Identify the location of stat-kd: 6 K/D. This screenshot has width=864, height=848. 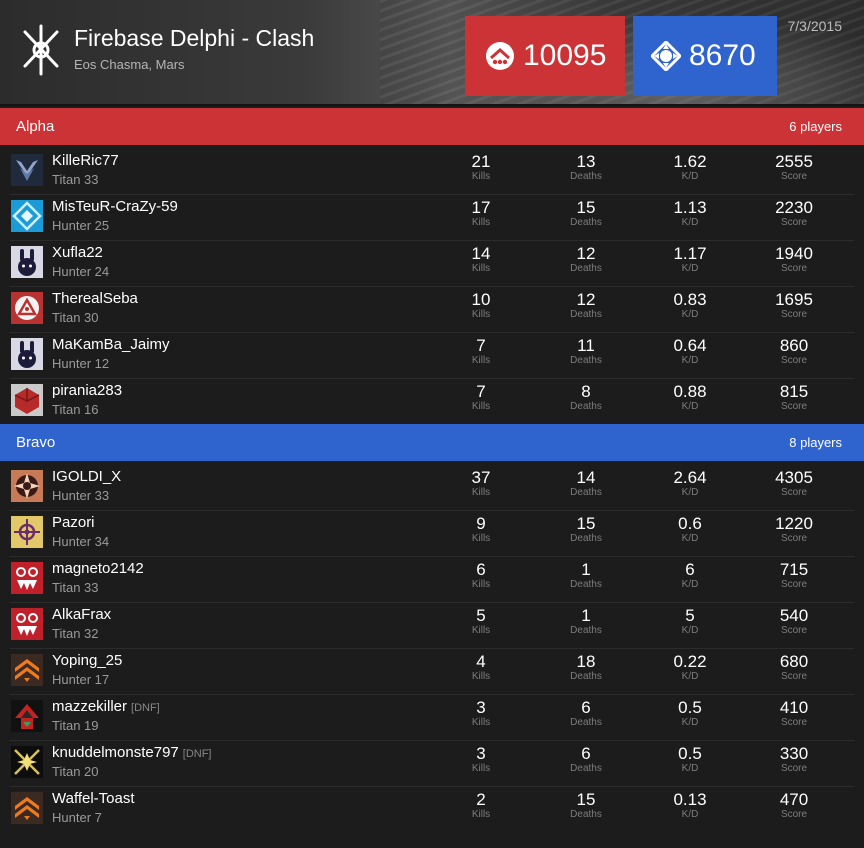
(690, 576).